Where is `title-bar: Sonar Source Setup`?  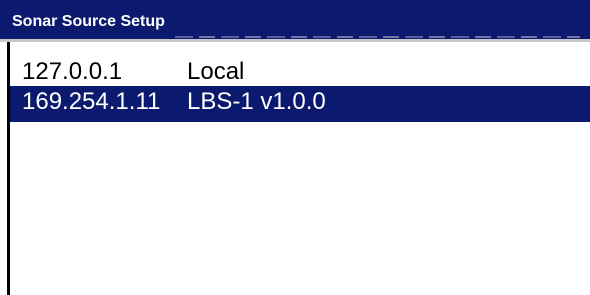 title-bar: Sonar Source Setup is located at coordinates (295, 21).